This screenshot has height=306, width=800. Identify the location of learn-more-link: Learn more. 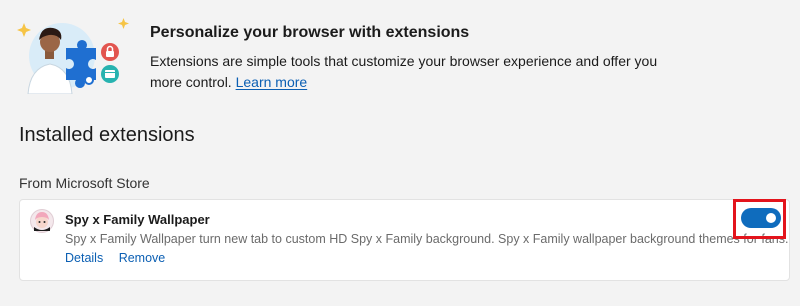
(272, 82).